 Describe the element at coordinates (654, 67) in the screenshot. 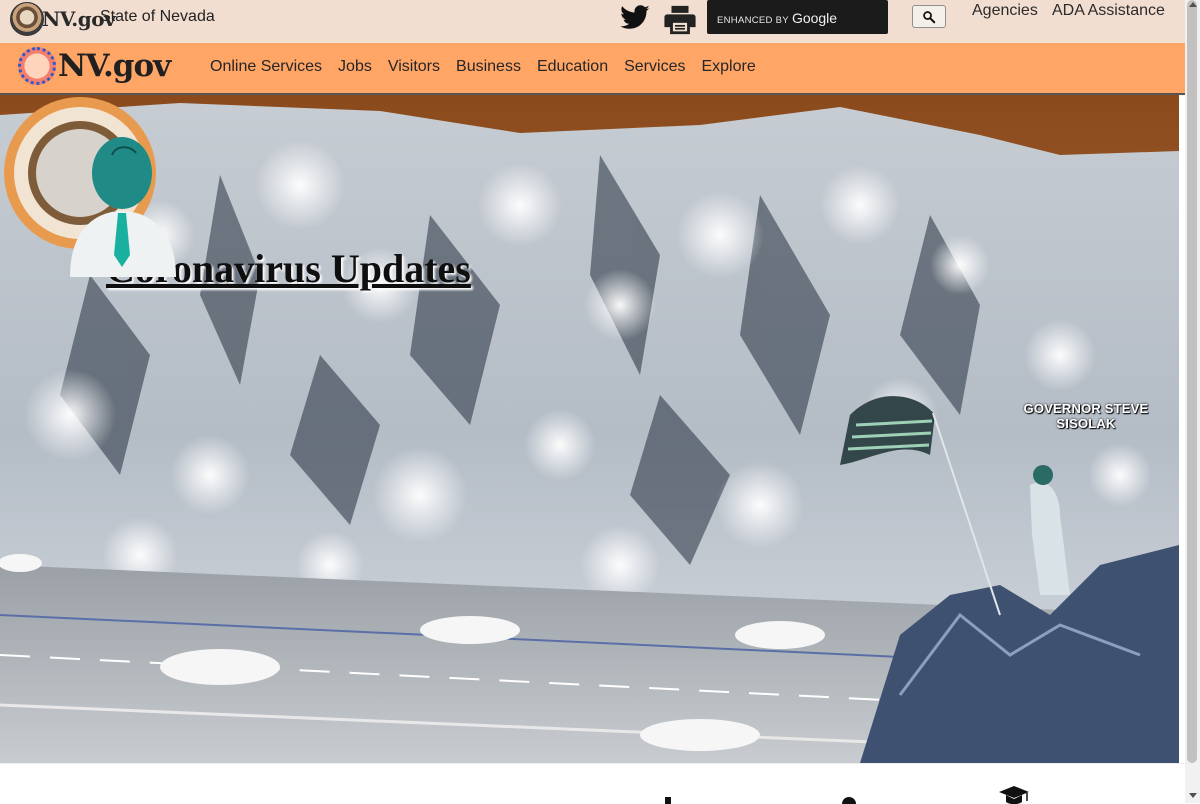

I see `nav-item-services: Services` at that location.